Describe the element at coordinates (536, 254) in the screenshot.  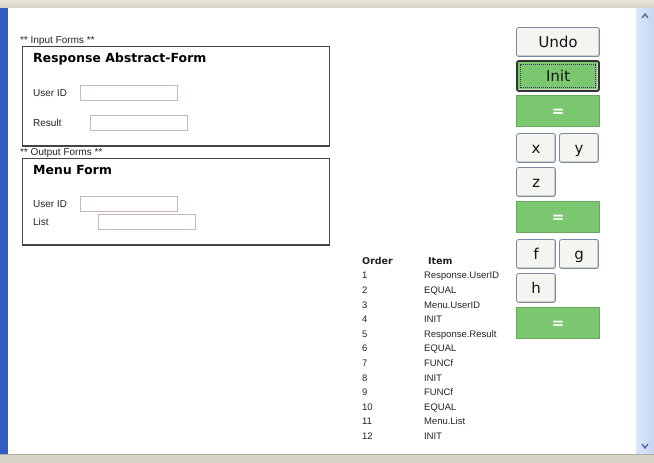
I see `button: f` at that location.